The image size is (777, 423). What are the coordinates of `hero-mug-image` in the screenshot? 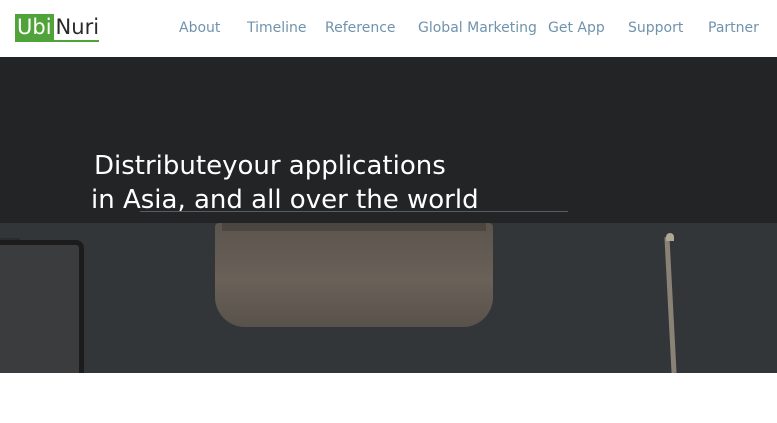 It's located at (354, 275).